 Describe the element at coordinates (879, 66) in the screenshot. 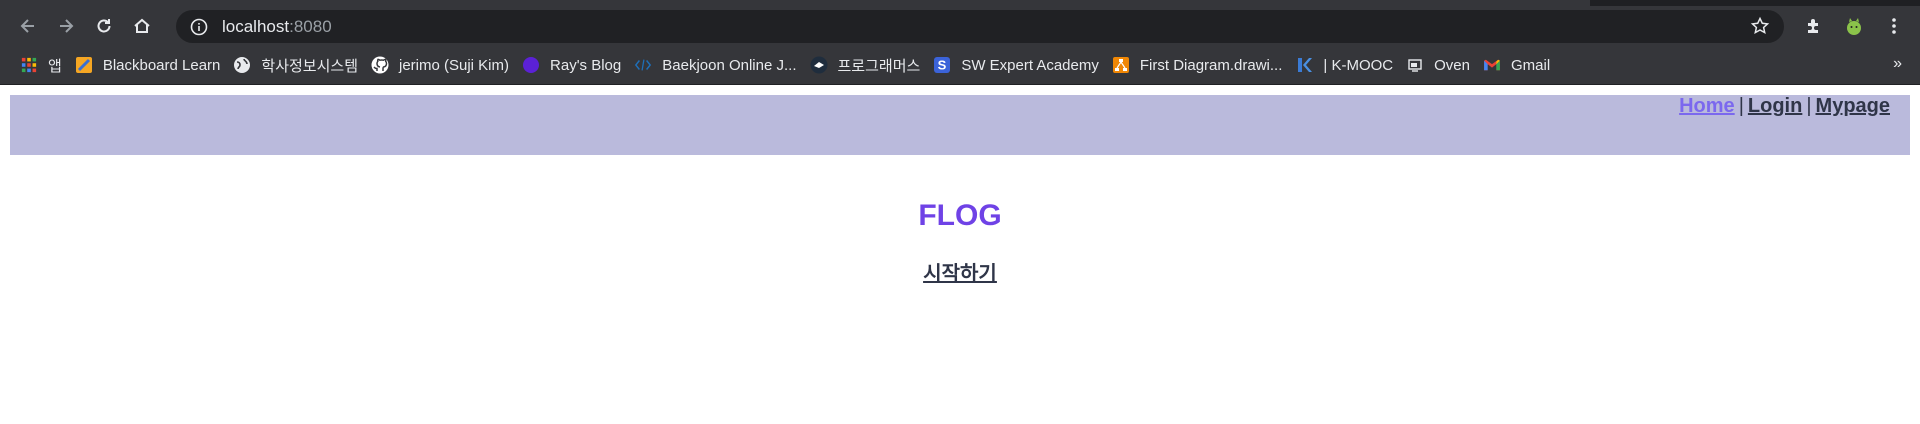

I see `bookmark-label: 프로그래머스` at that location.